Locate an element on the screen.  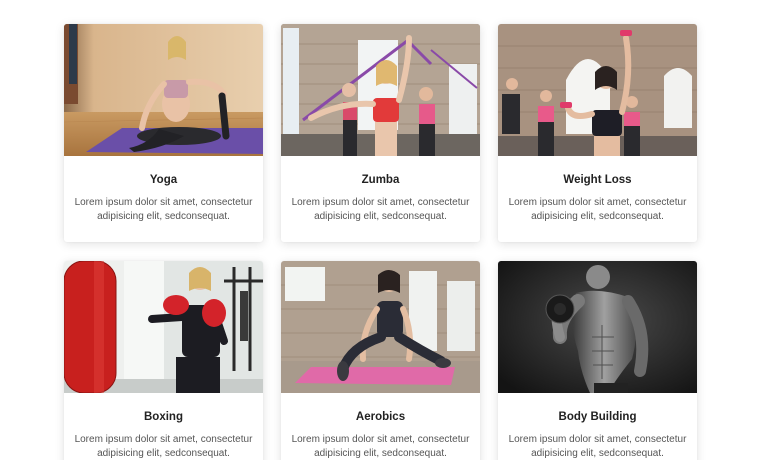
aerobics-photo is located at coordinates (380, 327).